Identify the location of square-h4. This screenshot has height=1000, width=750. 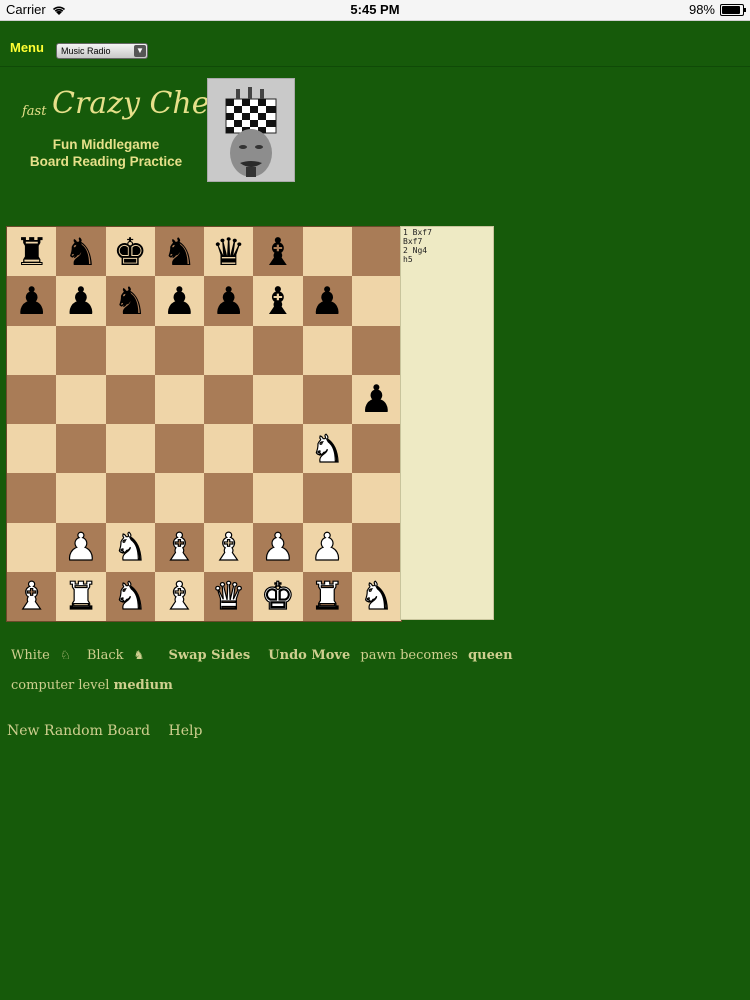
(376, 449).